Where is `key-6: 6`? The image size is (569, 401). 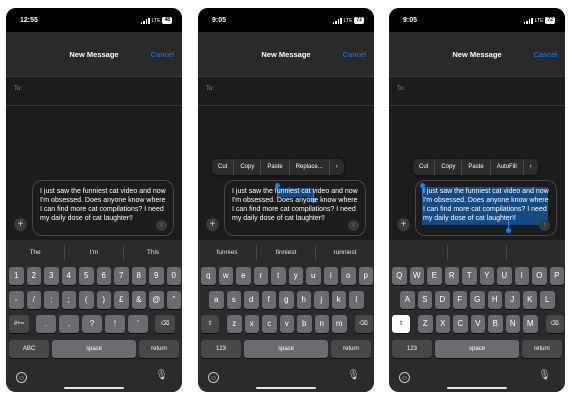
key-6: 6 is located at coordinates (103, 276).